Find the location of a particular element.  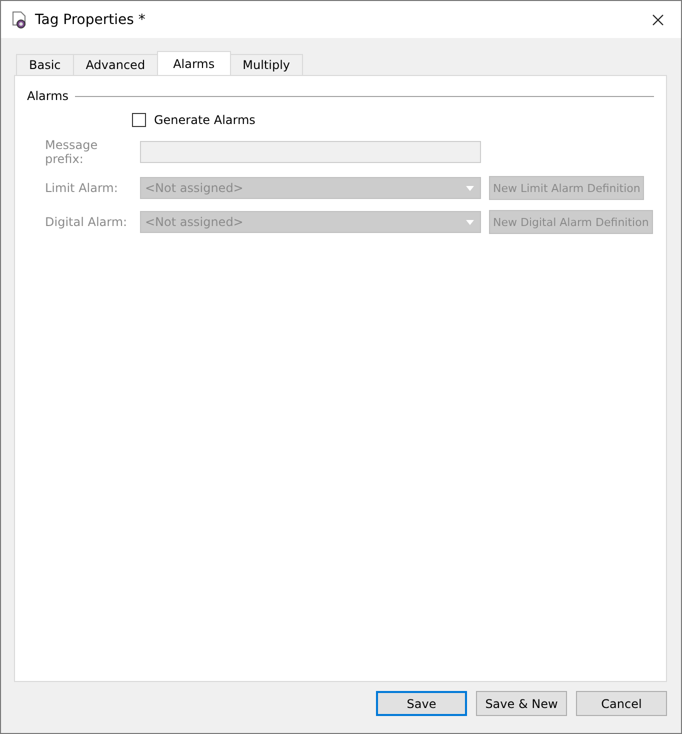

checkbox-label: Generate Alarms is located at coordinates (205, 120).